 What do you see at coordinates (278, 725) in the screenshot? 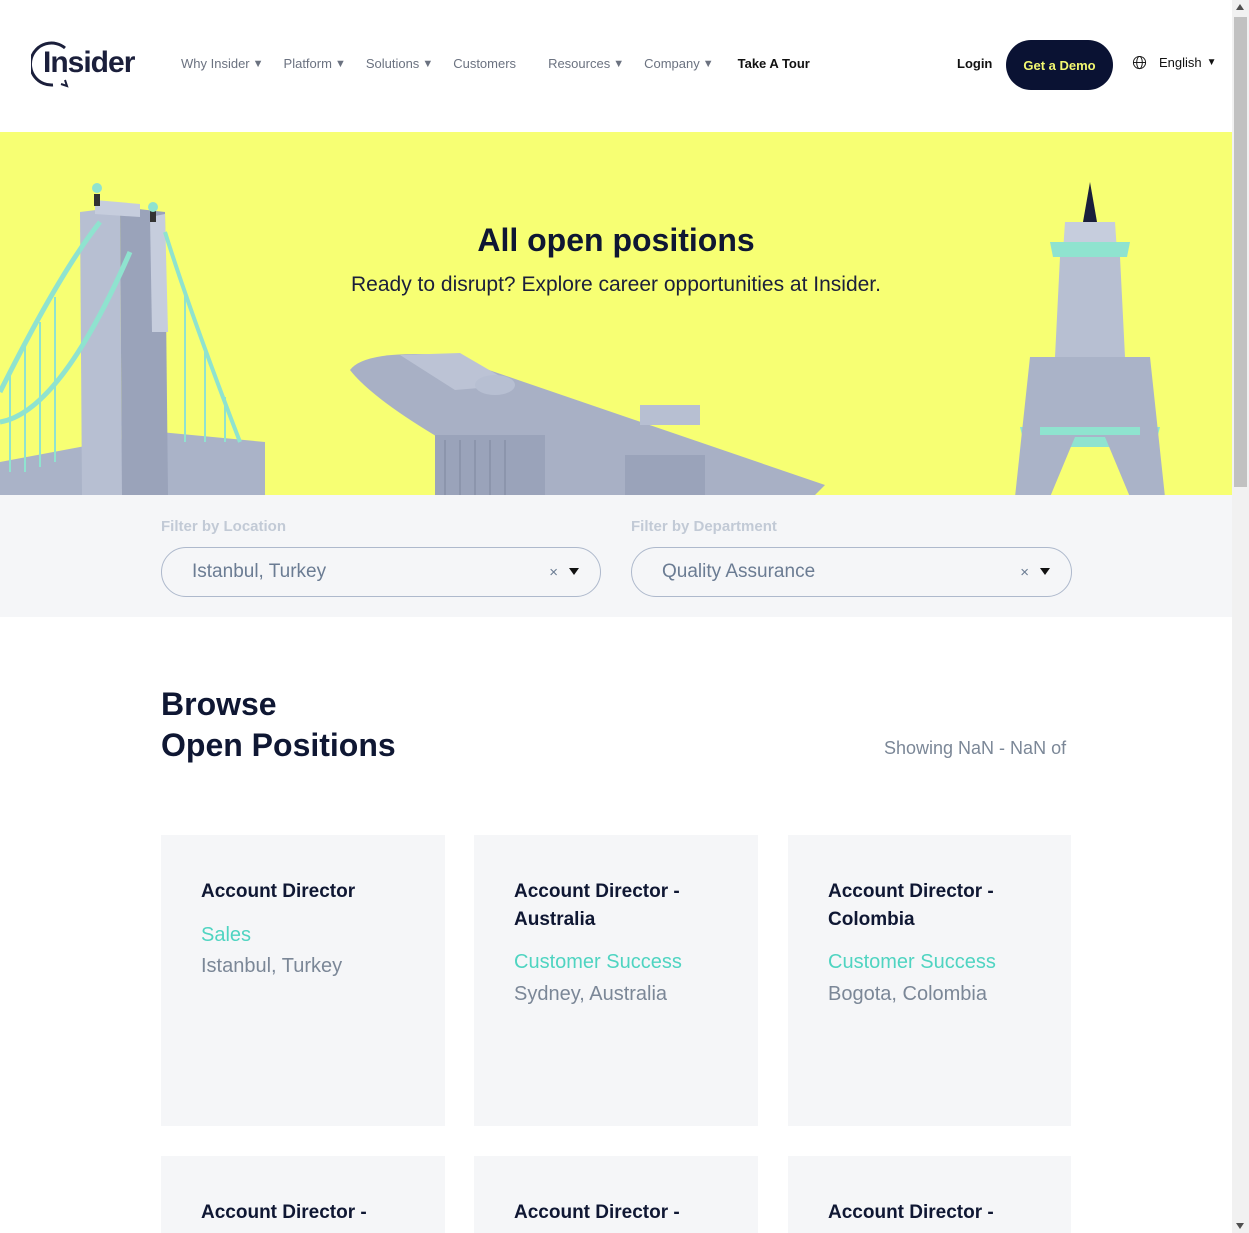
I see `browse-title: Browse Open Positions` at bounding box center [278, 725].